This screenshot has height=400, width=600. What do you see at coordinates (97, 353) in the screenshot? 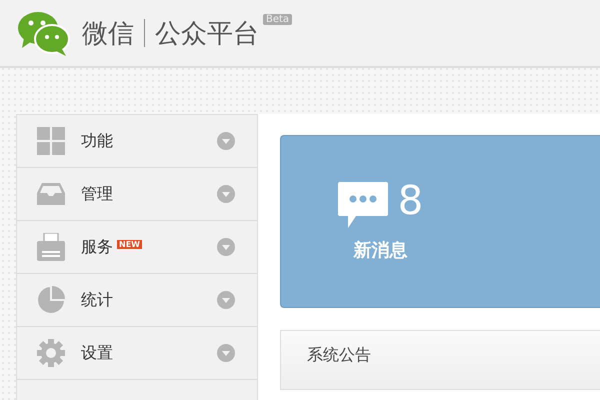
I see `menu-label: 设置` at bounding box center [97, 353].